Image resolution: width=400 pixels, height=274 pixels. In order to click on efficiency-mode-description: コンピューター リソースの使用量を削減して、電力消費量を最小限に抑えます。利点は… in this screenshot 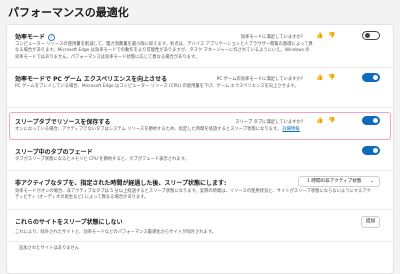, I will do `click(164, 51)`.